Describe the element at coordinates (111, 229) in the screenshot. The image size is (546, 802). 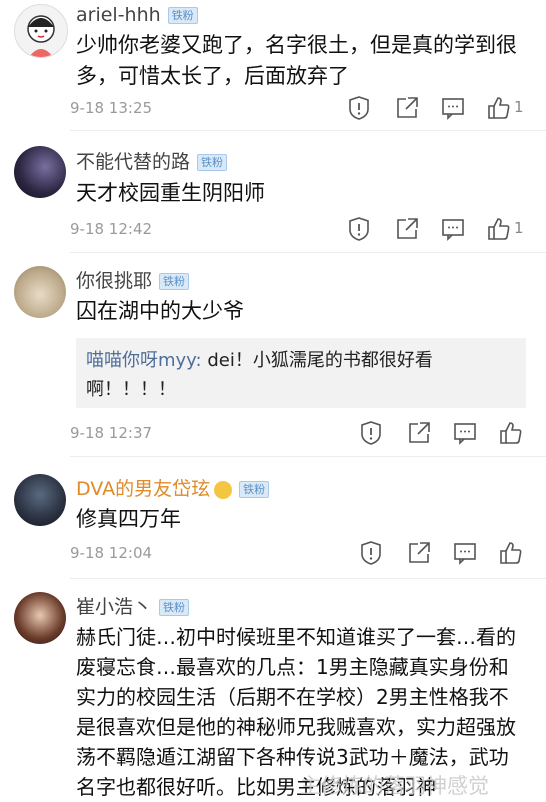
I see `timestamp: 9-18 12:42` at that location.